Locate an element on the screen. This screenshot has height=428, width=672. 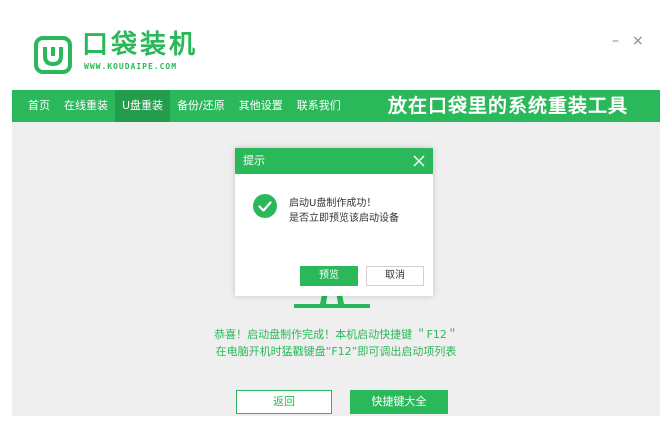
pocket-logo-icon is located at coordinates (53, 55).